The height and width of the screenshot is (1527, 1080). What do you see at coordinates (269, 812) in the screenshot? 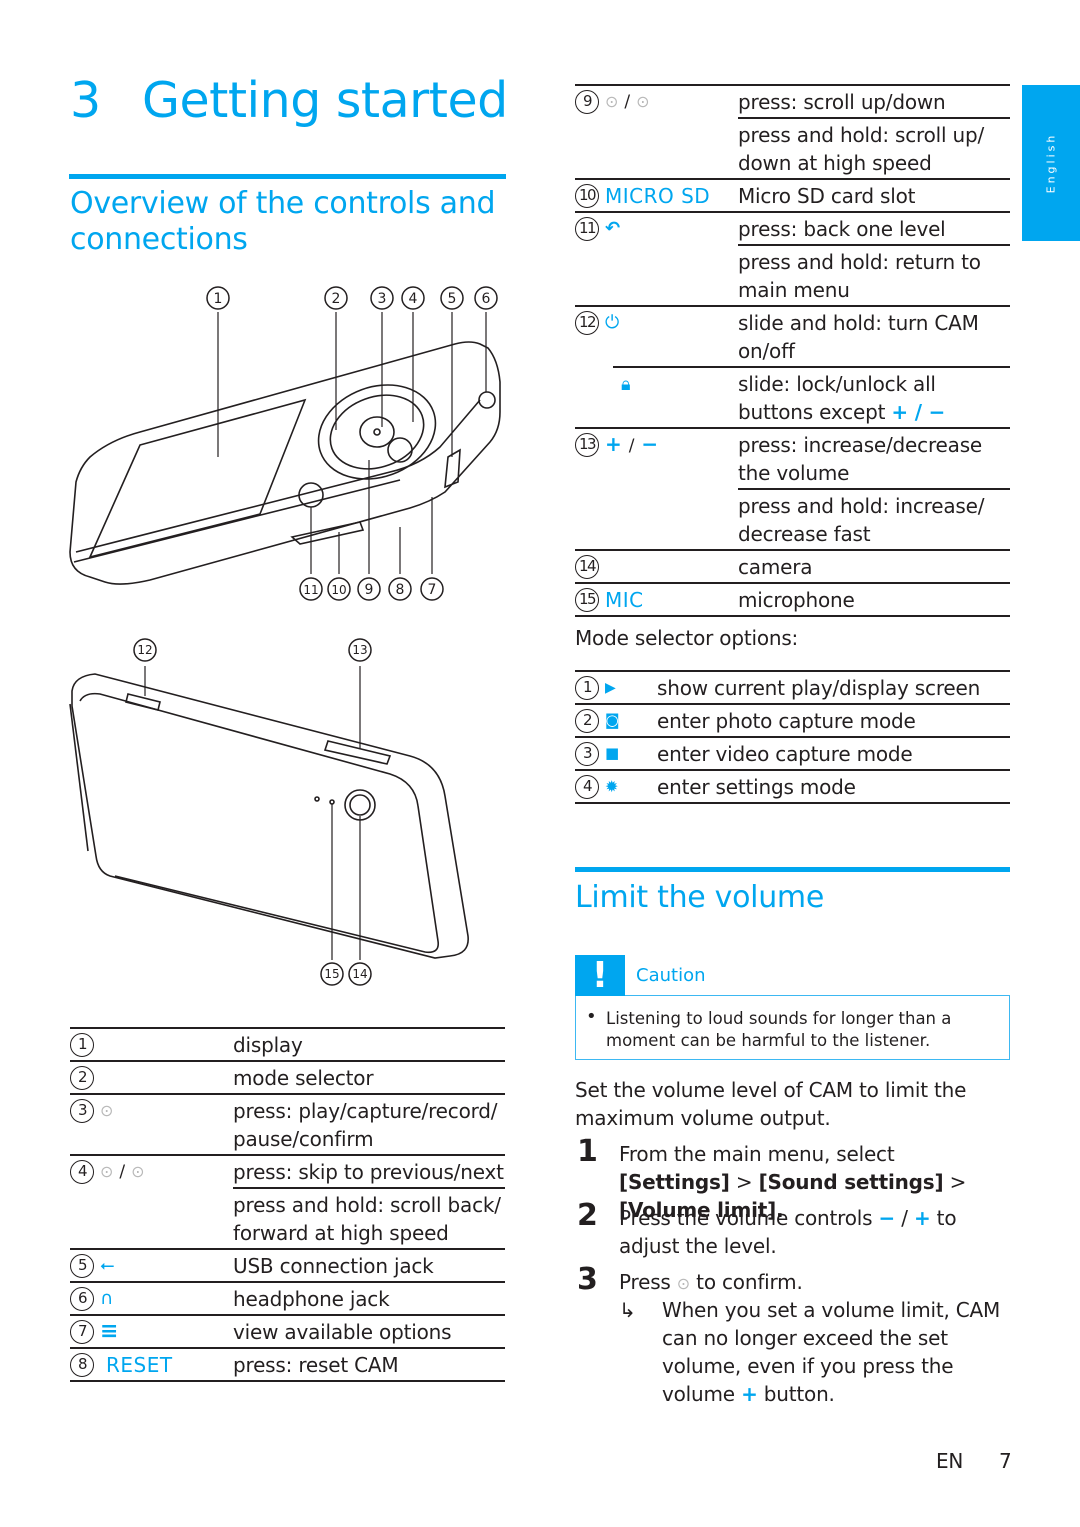
I see `device-back-diagram: 12 13 15 14` at bounding box center [269, 812].